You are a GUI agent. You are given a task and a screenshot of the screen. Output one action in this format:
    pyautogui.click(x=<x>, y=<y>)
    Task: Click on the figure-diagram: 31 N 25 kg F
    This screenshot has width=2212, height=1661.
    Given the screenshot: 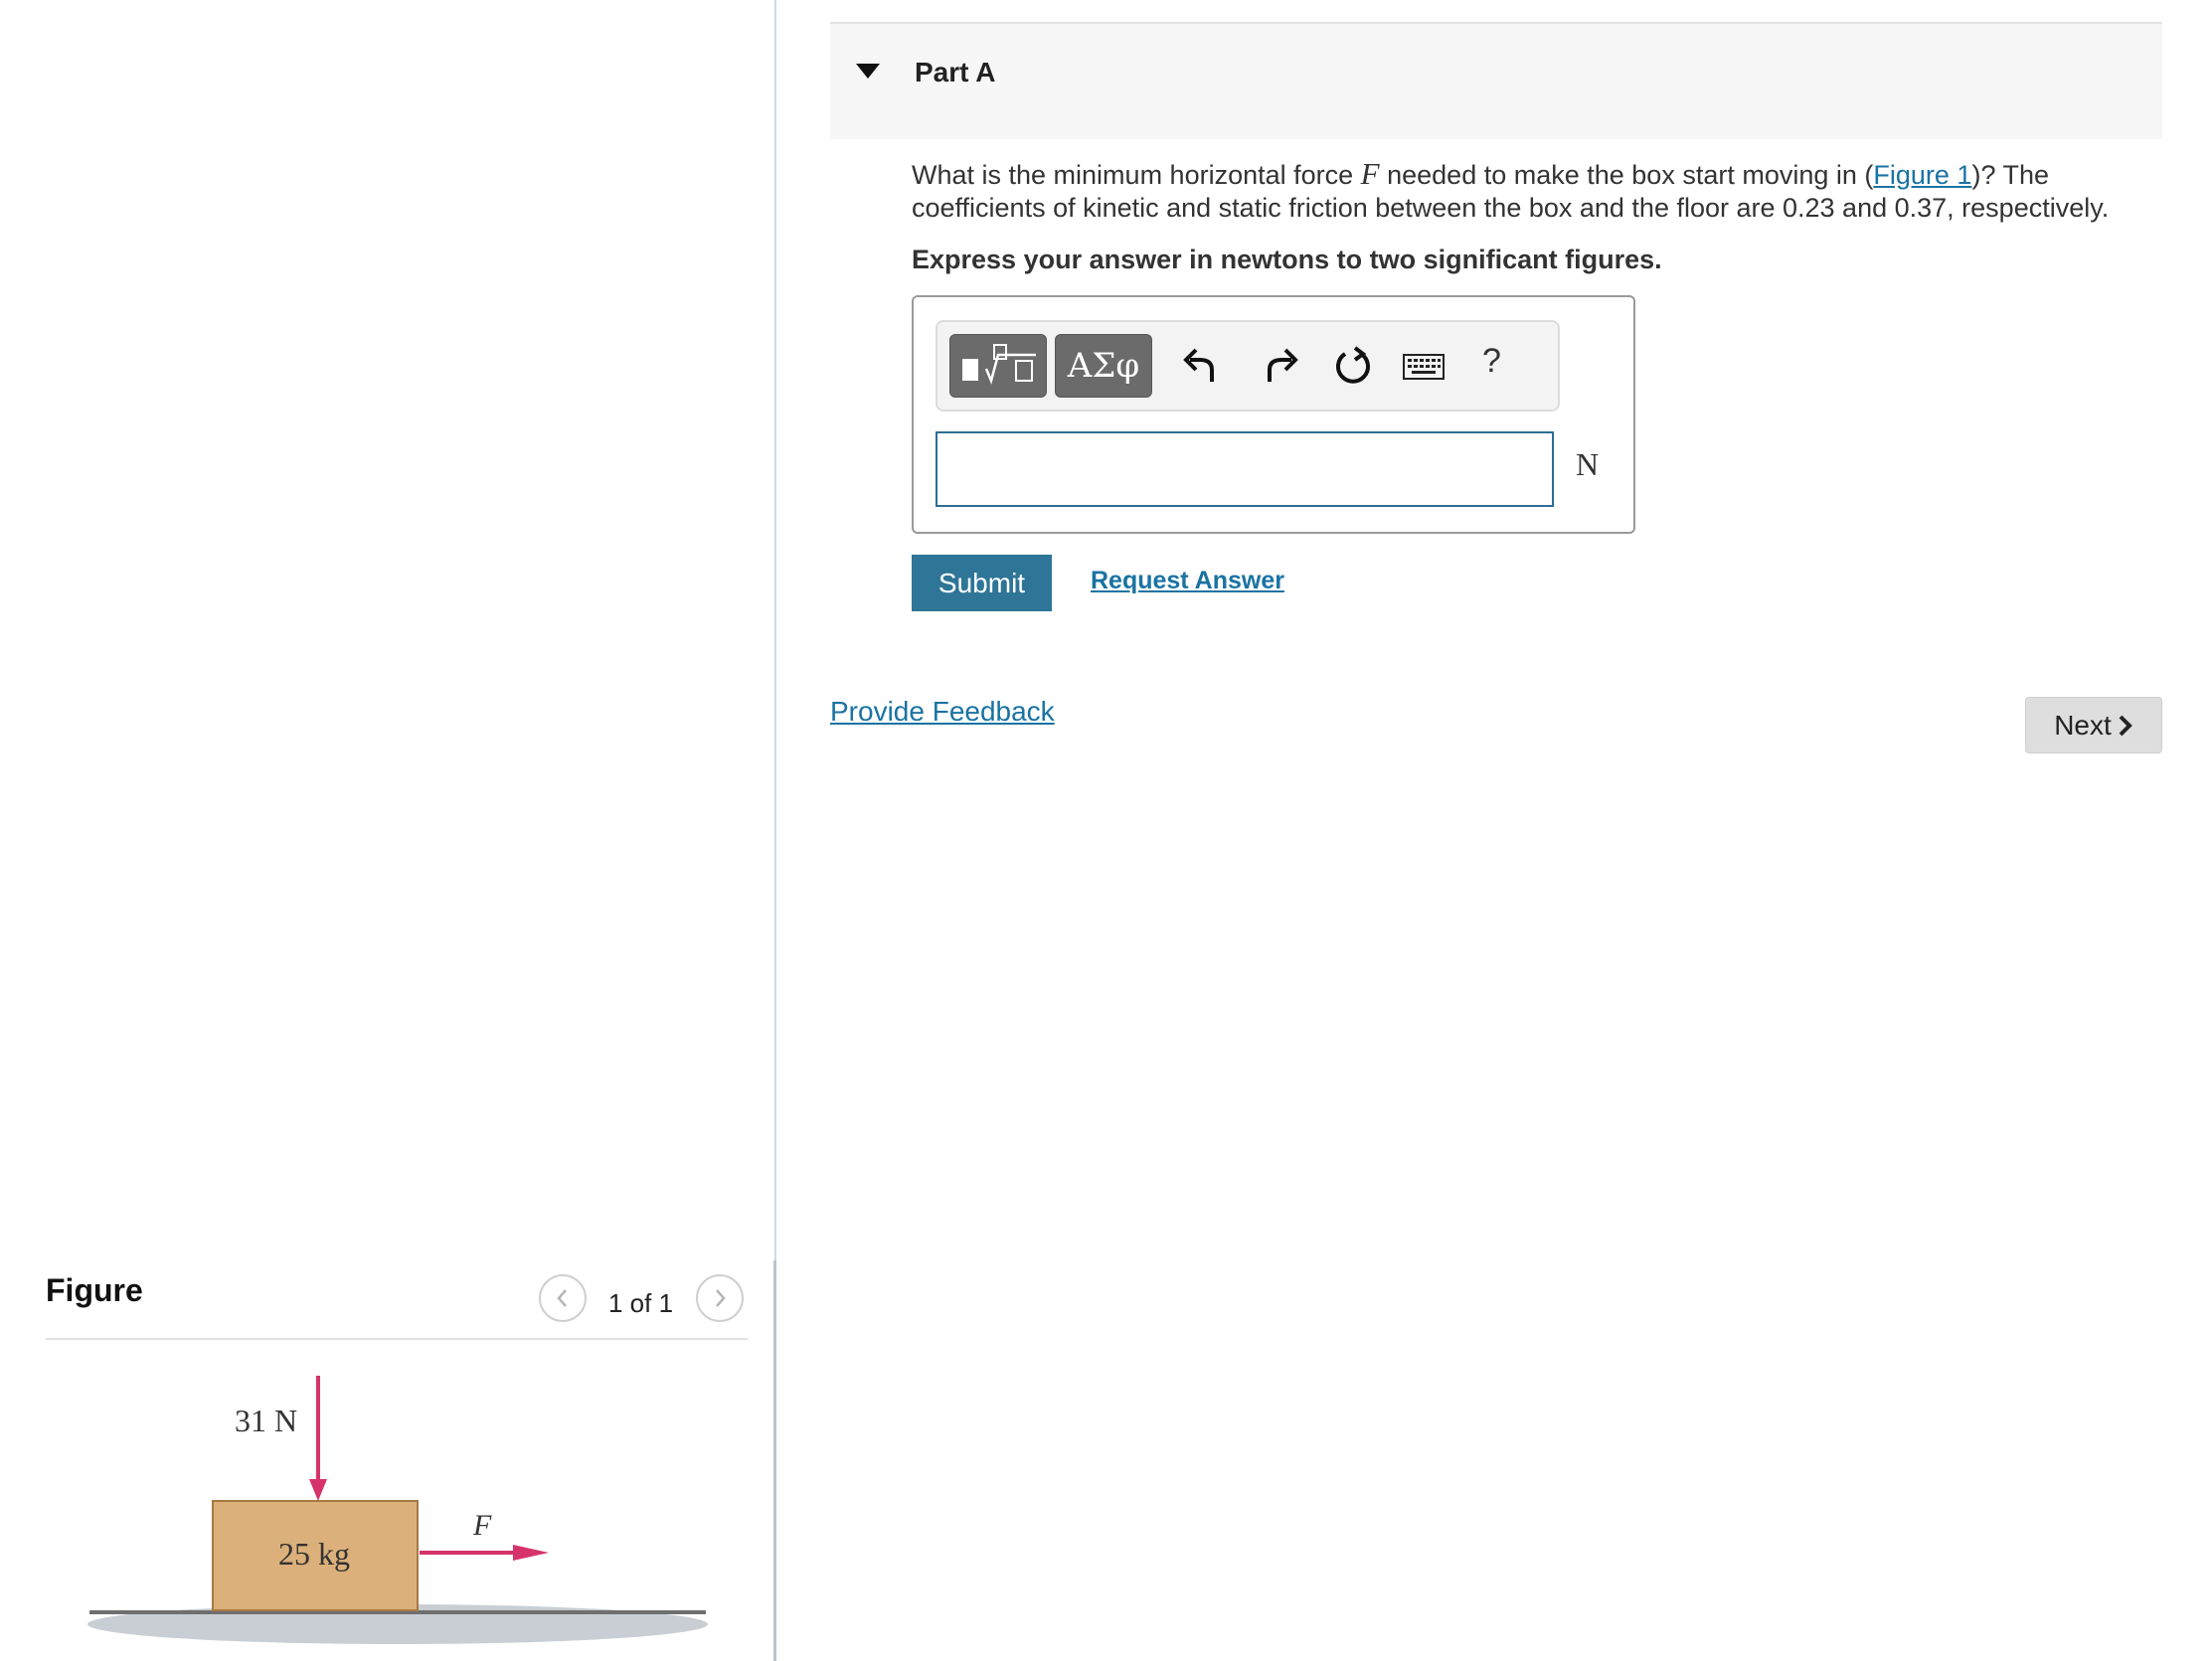 What is the action you would take?
    pyautogui.click(x=398, y=1510)
    